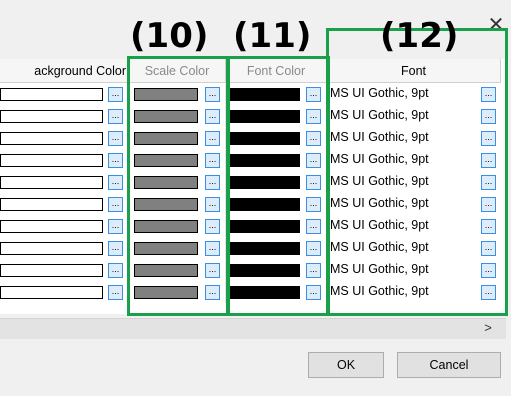  What do you see at coordinates (64, 71) in the screenshot?
I see `column-header-background-color: ackground Color` at bounding box center [64, 71].